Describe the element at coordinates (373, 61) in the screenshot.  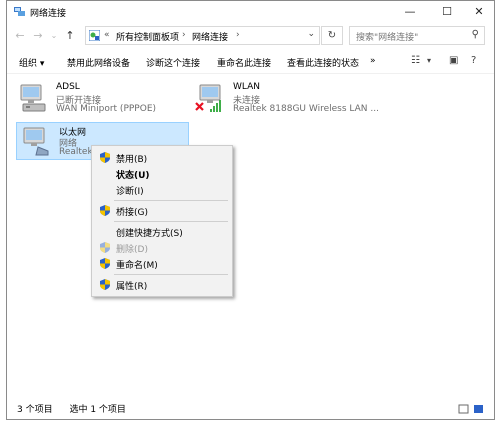
I see `more-commands-button: »` at that location.